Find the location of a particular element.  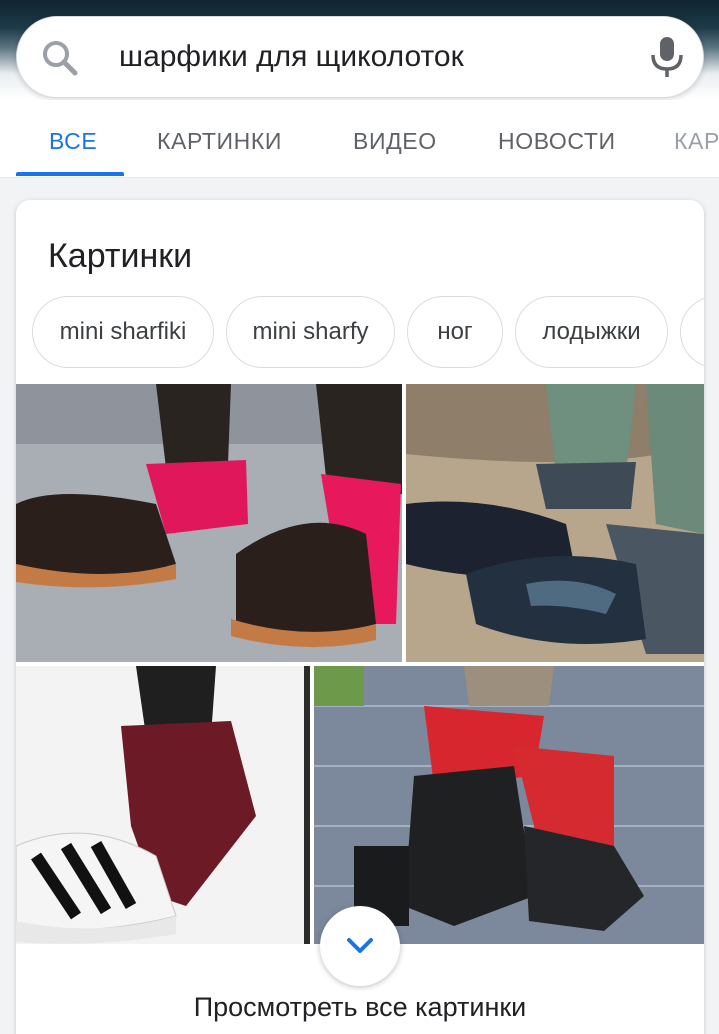

search-tabs: ВСЕ КАРТИНКИ ВИДЕО НОВОСТИ КАРТЫ is located at coordinates (359, 139).